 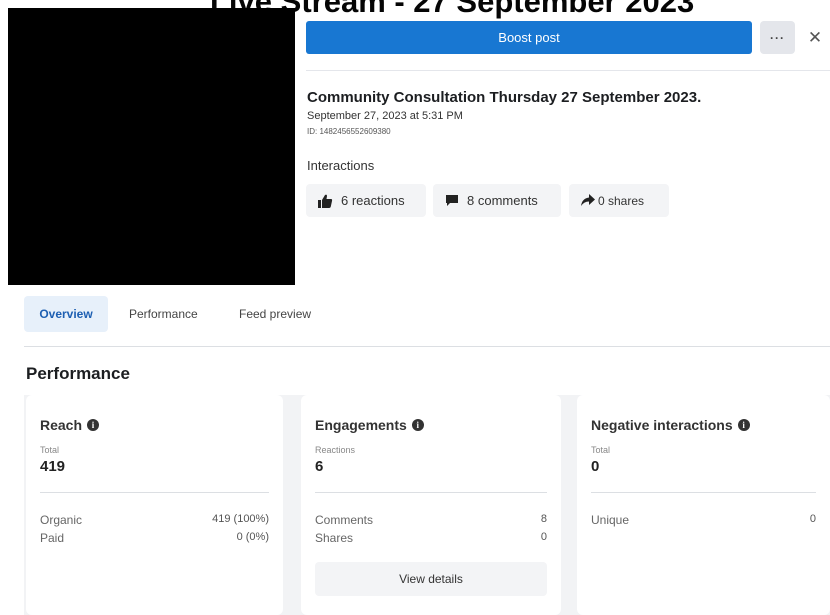 What do you see at coordinates (601, 450) in the screenshot?
I see `negative-metric-label: Total` at bounding box center [601, 450].